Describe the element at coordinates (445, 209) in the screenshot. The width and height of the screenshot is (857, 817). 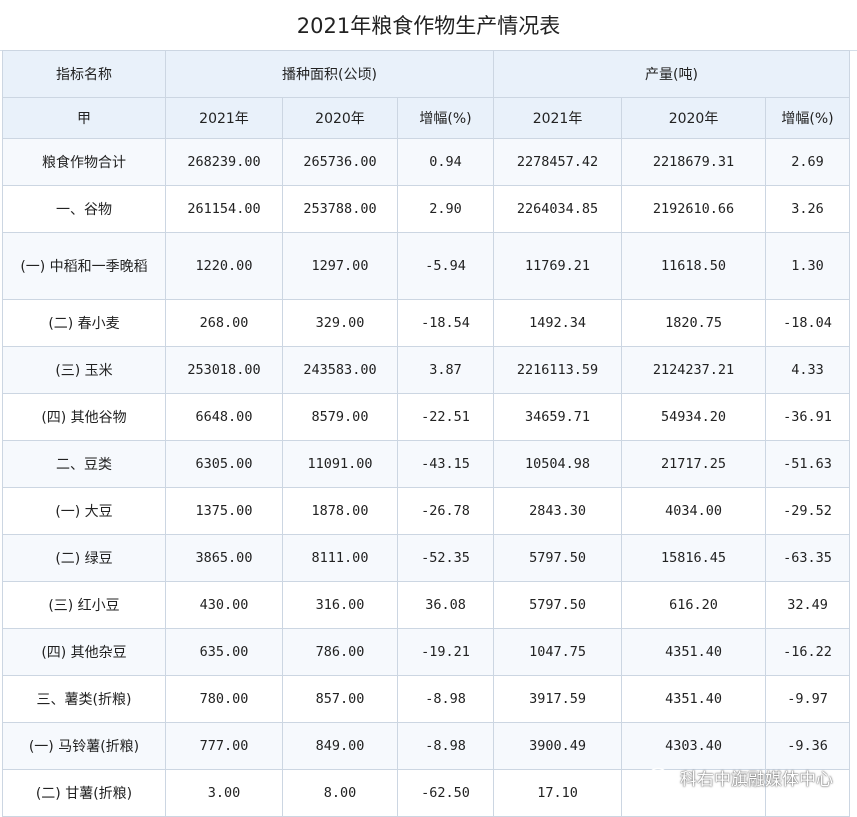
I see `cell-ag: 2.90` at that location.